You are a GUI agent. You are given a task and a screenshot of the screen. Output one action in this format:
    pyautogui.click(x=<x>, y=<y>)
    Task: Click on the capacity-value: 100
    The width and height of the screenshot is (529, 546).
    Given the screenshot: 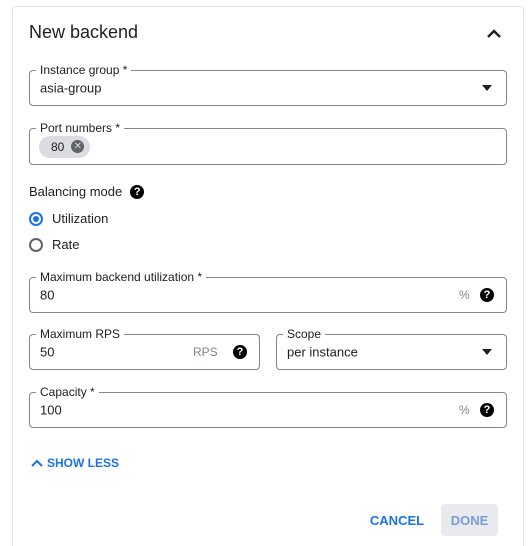 What is the action you would take?
    pyautogui.click(x=51, y=410)
    